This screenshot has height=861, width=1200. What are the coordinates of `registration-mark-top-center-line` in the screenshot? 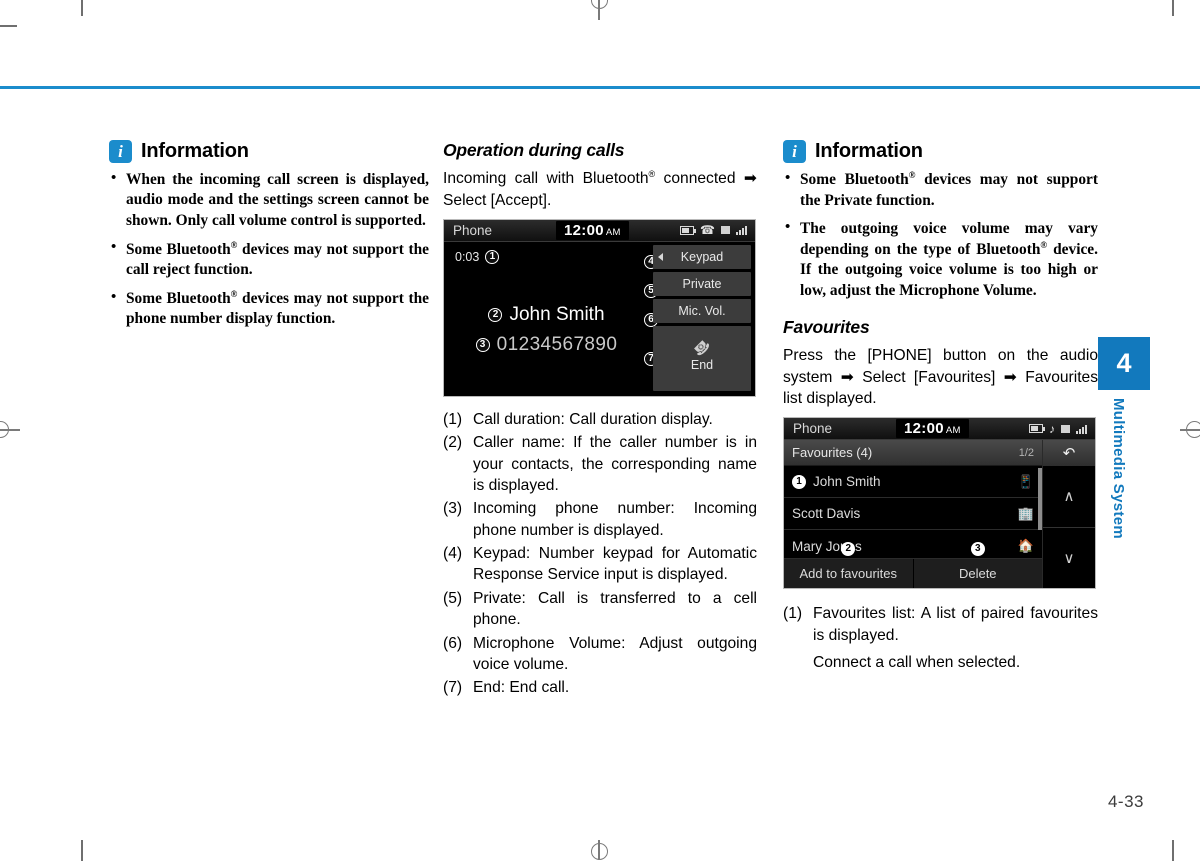 It's located at (599, 10).